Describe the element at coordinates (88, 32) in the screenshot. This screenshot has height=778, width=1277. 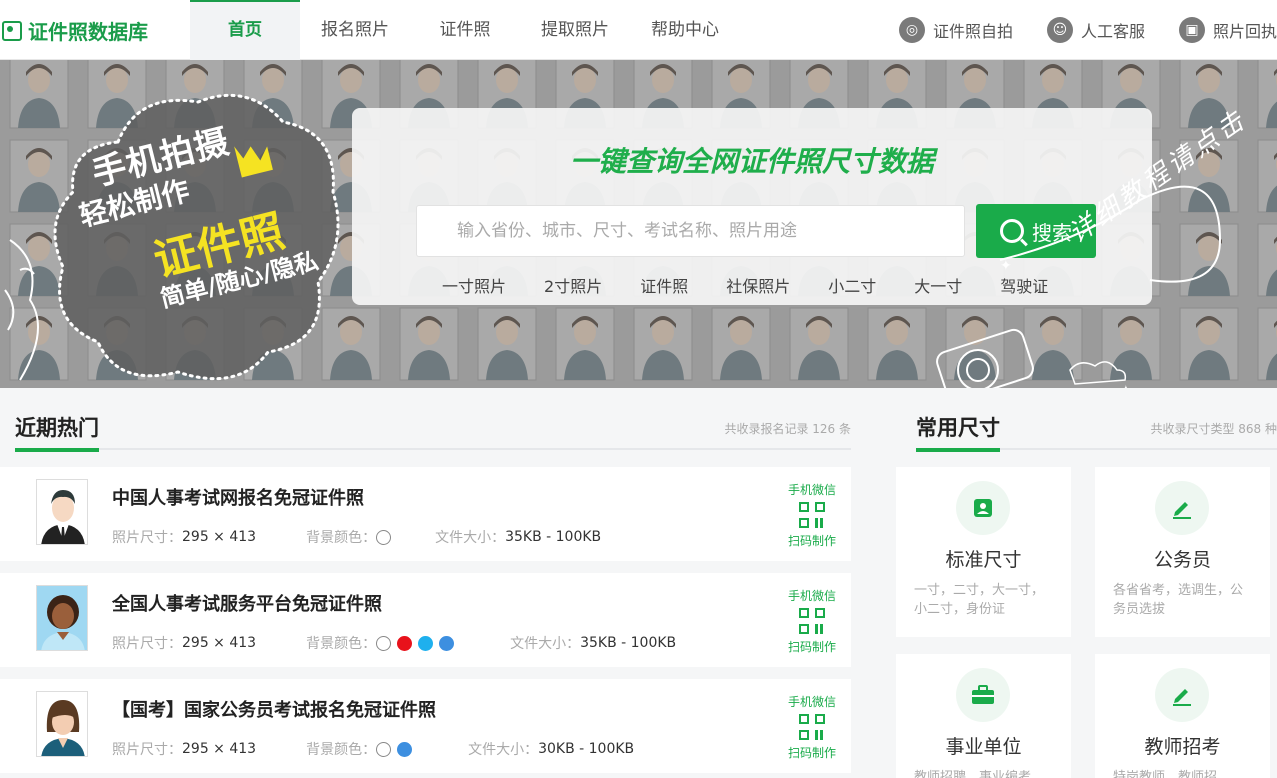
I see `logo-text: 证件照数据库` at that location.